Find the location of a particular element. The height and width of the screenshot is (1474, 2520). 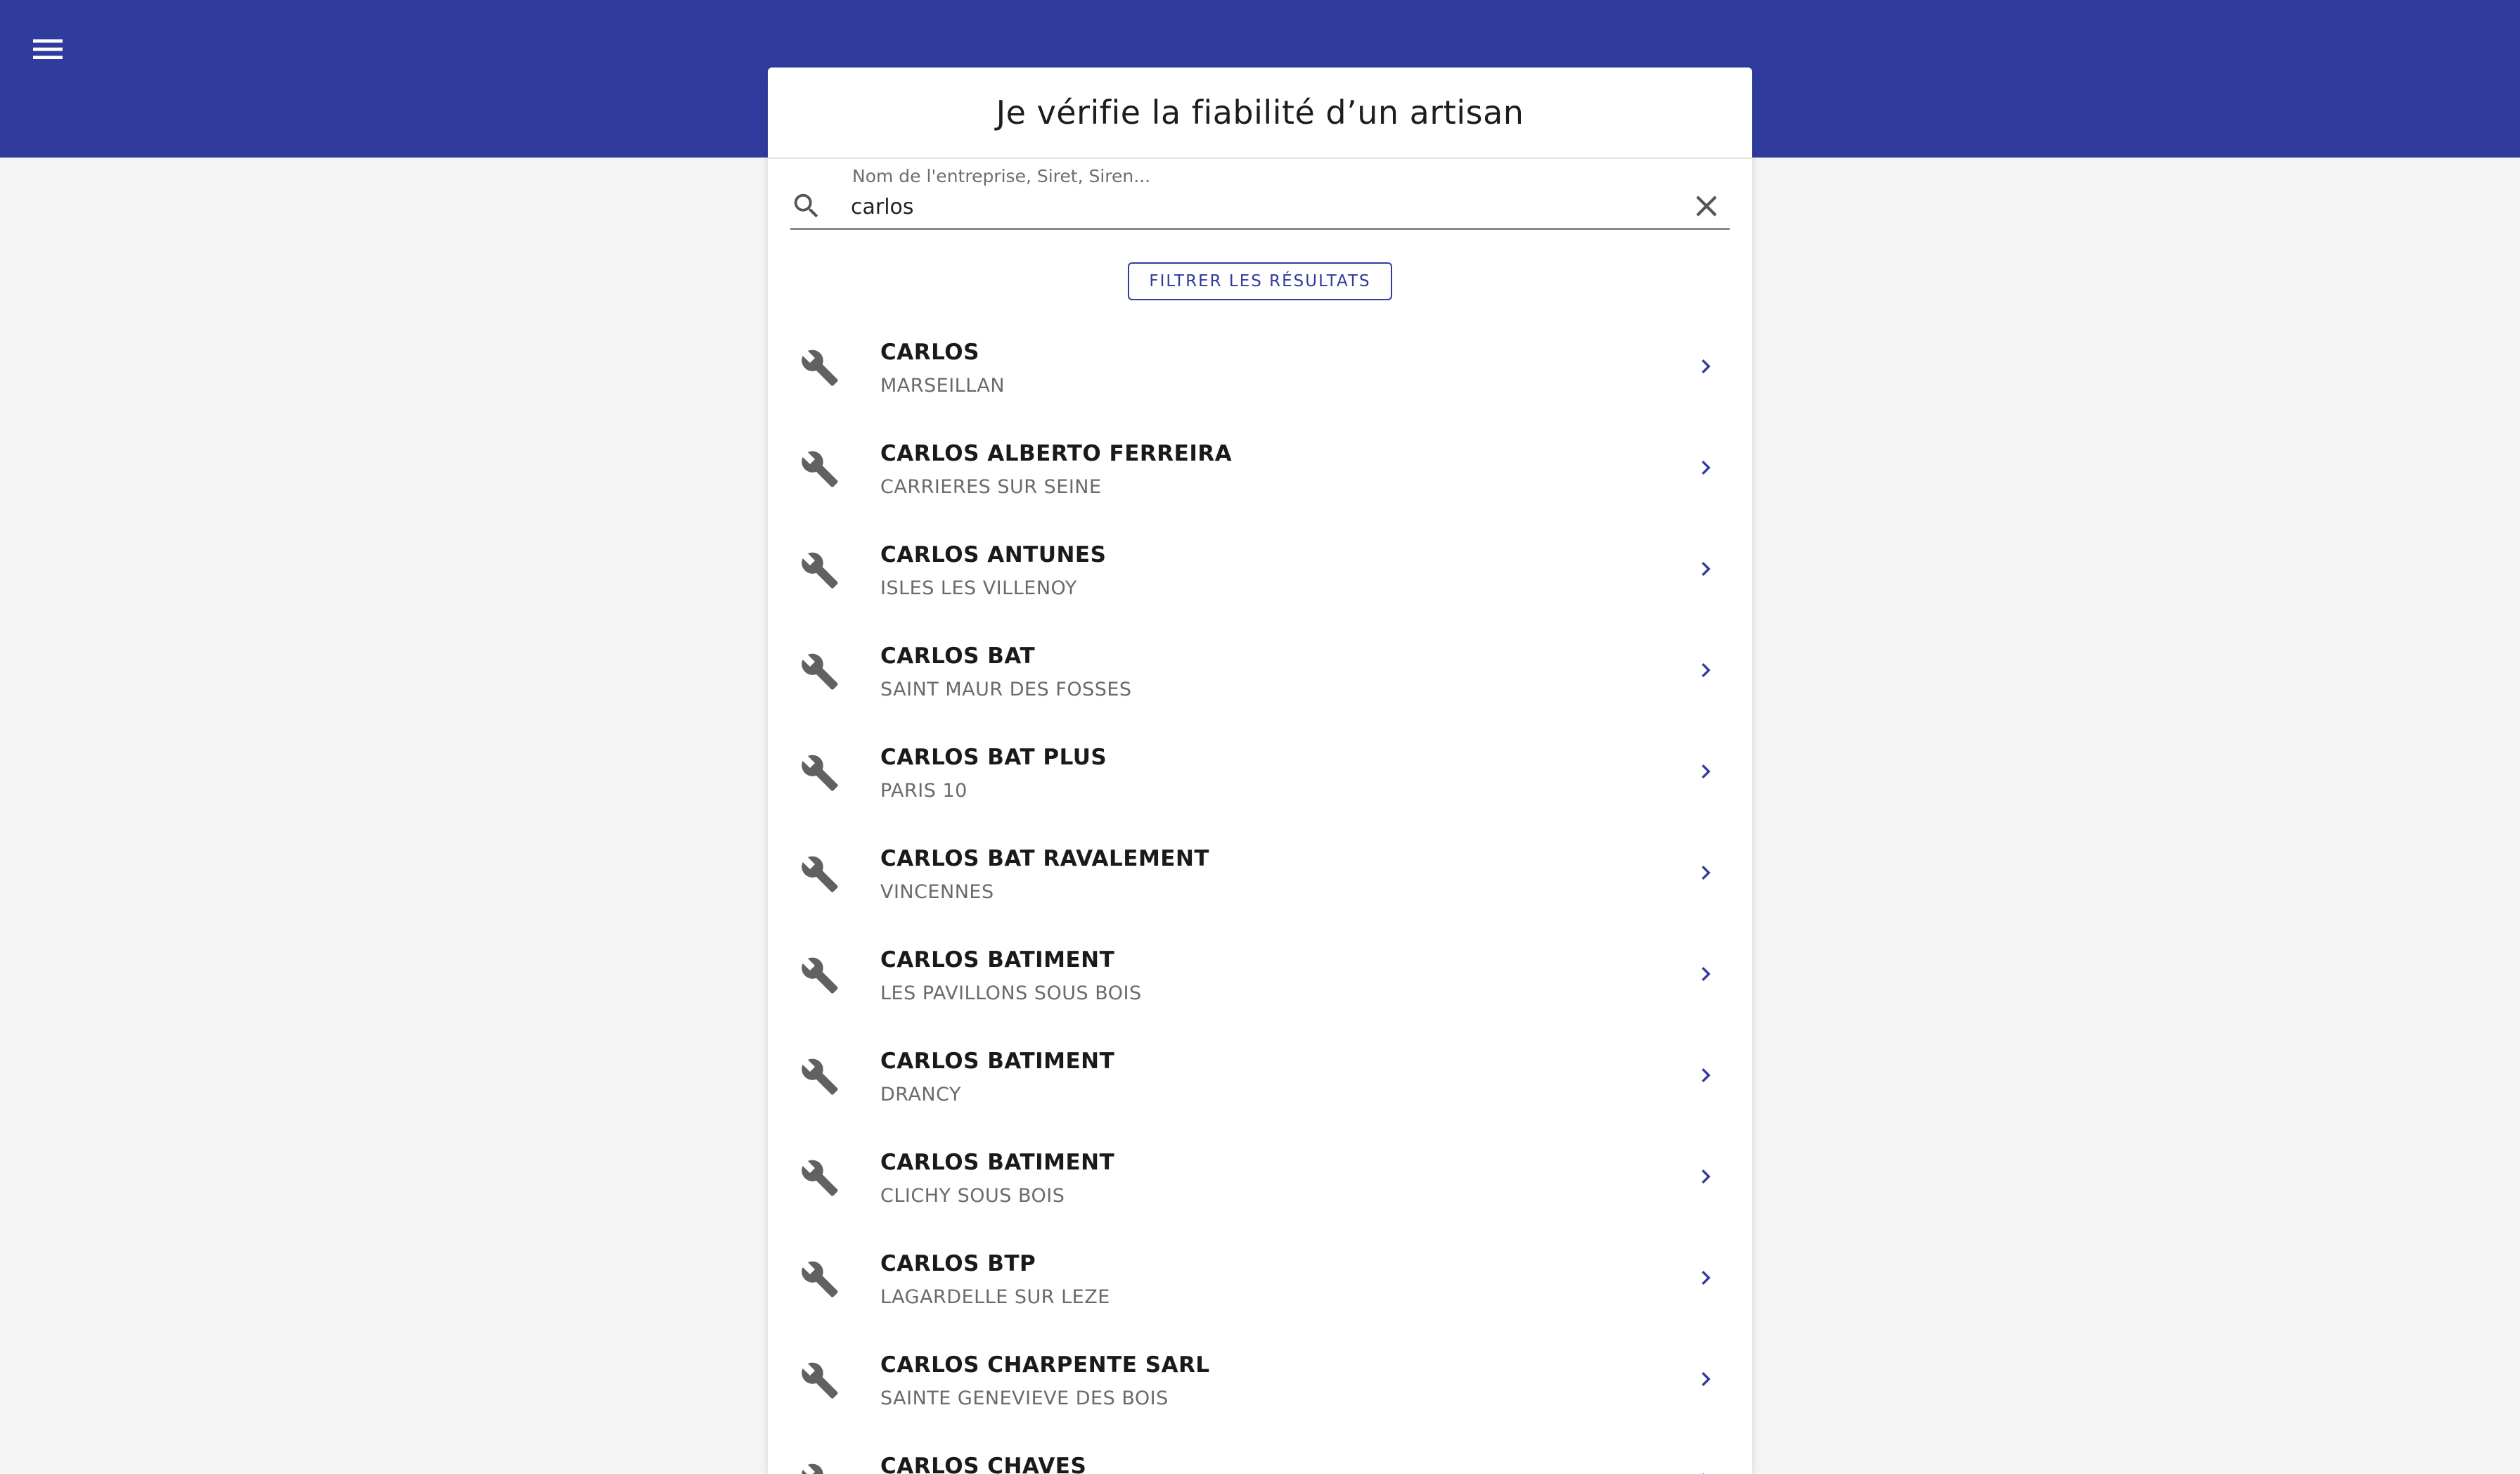

item-name: CARLOS BAT RAVALEMENT is located at coordinates (1045, 858).